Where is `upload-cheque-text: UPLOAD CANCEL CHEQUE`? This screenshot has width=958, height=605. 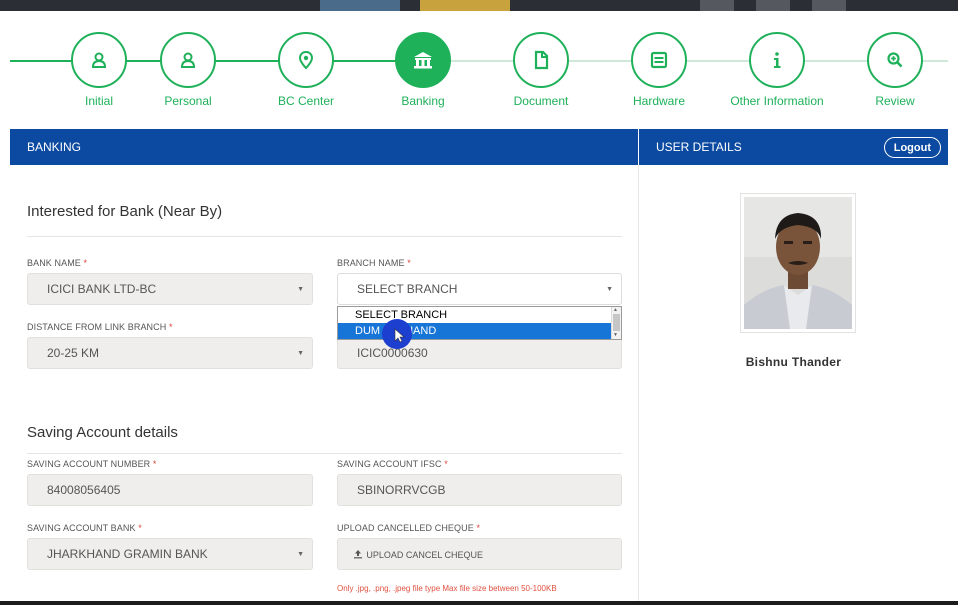
upload-cheque-text: UPLOAD CANCEL CHEQUE is located at coordinates (425, 555).